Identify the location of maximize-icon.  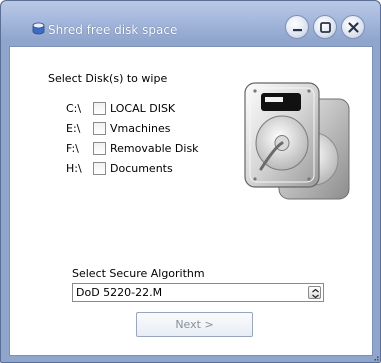
(325, 27).